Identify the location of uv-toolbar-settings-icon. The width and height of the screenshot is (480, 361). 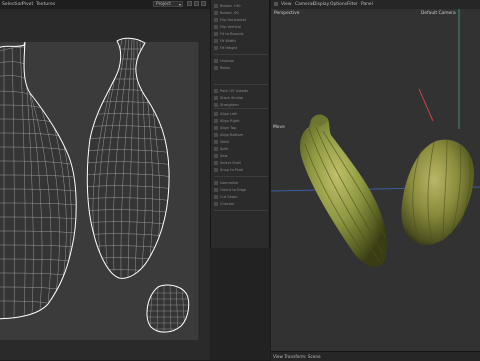
(203, 3).